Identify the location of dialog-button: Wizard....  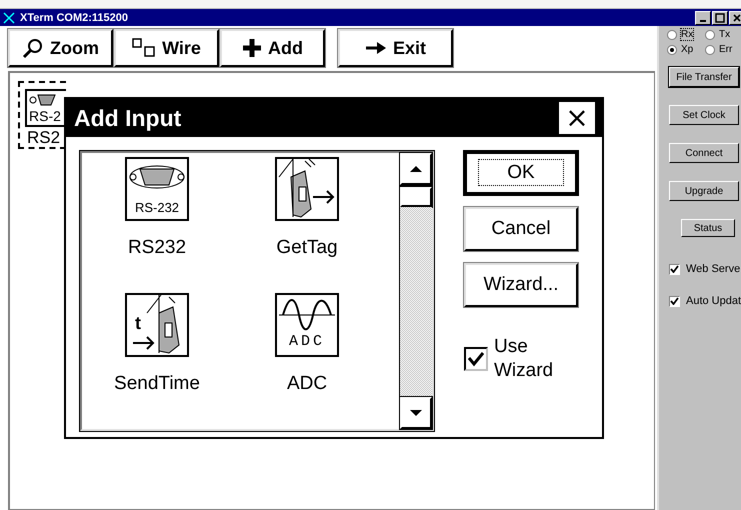
(521, 285).